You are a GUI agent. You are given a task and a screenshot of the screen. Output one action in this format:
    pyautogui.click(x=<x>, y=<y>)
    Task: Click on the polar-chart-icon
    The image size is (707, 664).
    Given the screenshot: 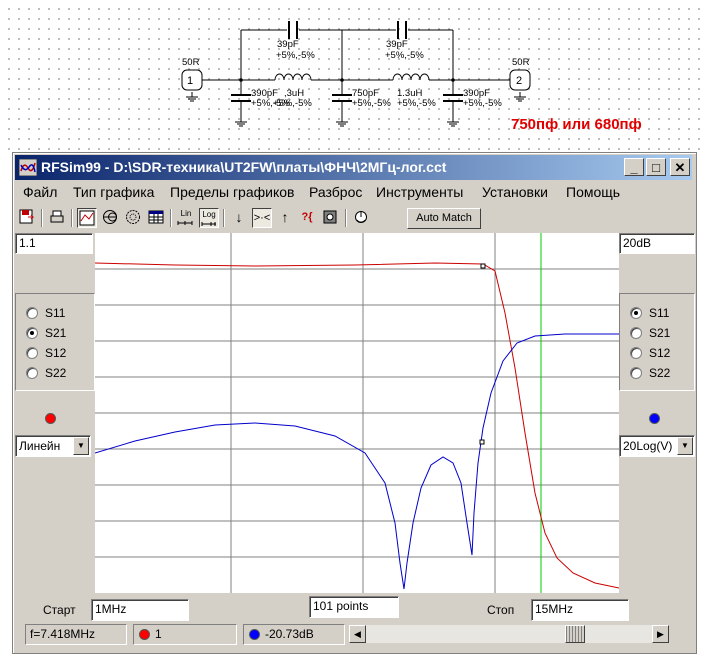 What is the action you would take?
    pyautogui.click(x=133, y=218)
    